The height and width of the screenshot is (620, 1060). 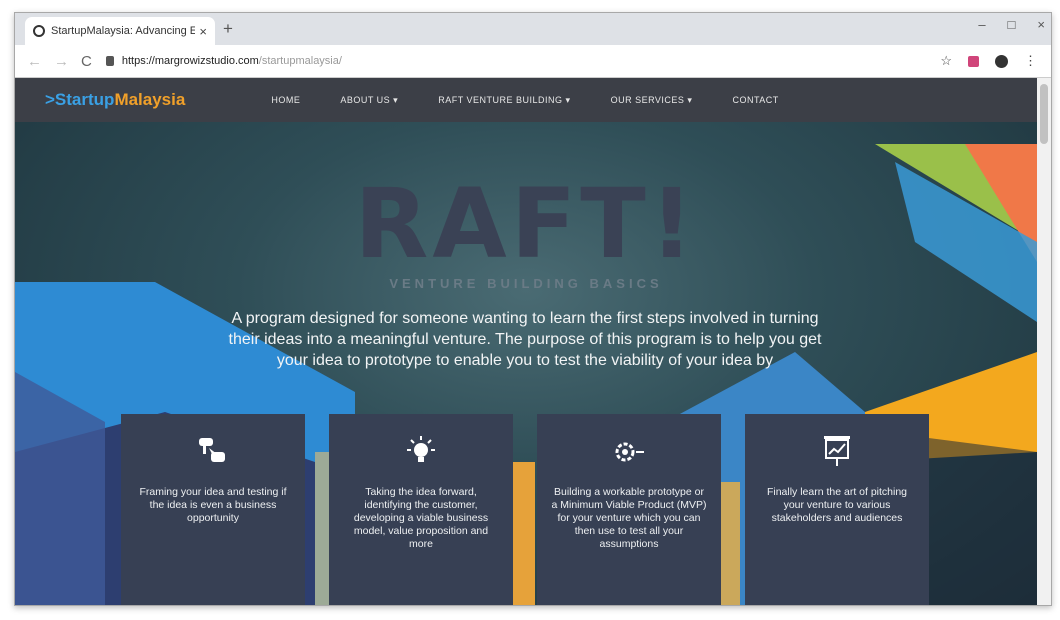 I want to click on presentation-icon, so click(x=837, y=452).